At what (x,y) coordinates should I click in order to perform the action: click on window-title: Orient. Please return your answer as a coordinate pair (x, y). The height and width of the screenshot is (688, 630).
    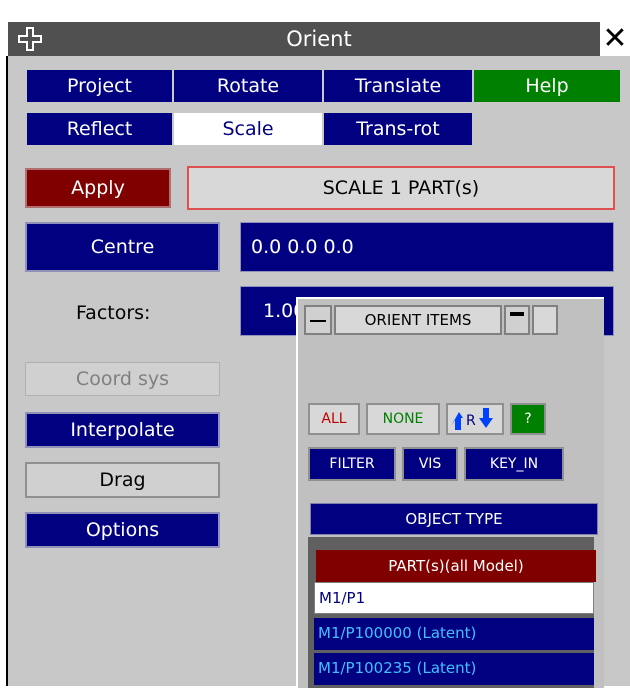
    Looking at the image, I should click on (319, 39).